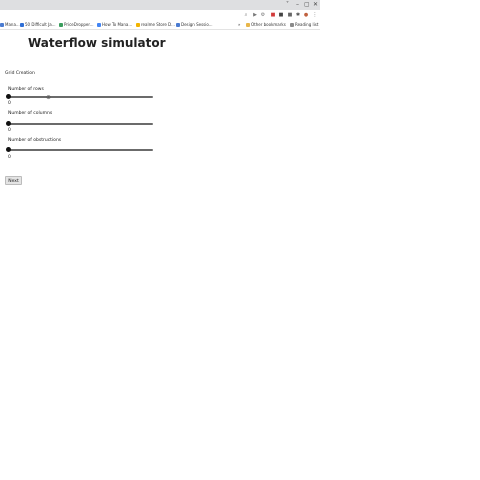  What do you see at coordinates (307, 5) in the screenshot?
I see `maximize-button: ▢` at bounding box center [307, 5].